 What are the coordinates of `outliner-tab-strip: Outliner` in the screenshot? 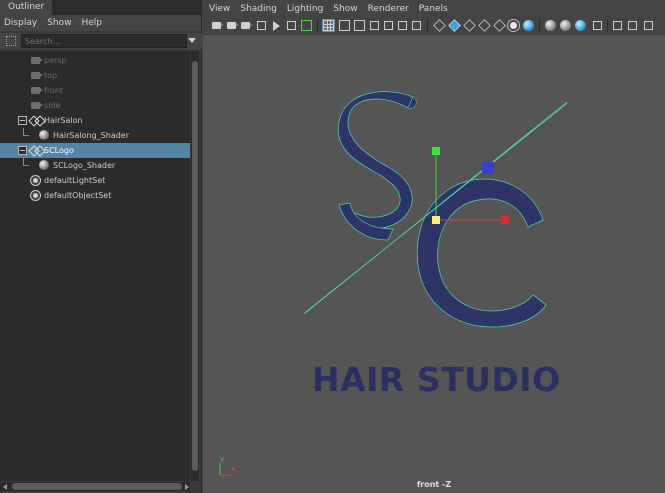 It's located at (100, 7).